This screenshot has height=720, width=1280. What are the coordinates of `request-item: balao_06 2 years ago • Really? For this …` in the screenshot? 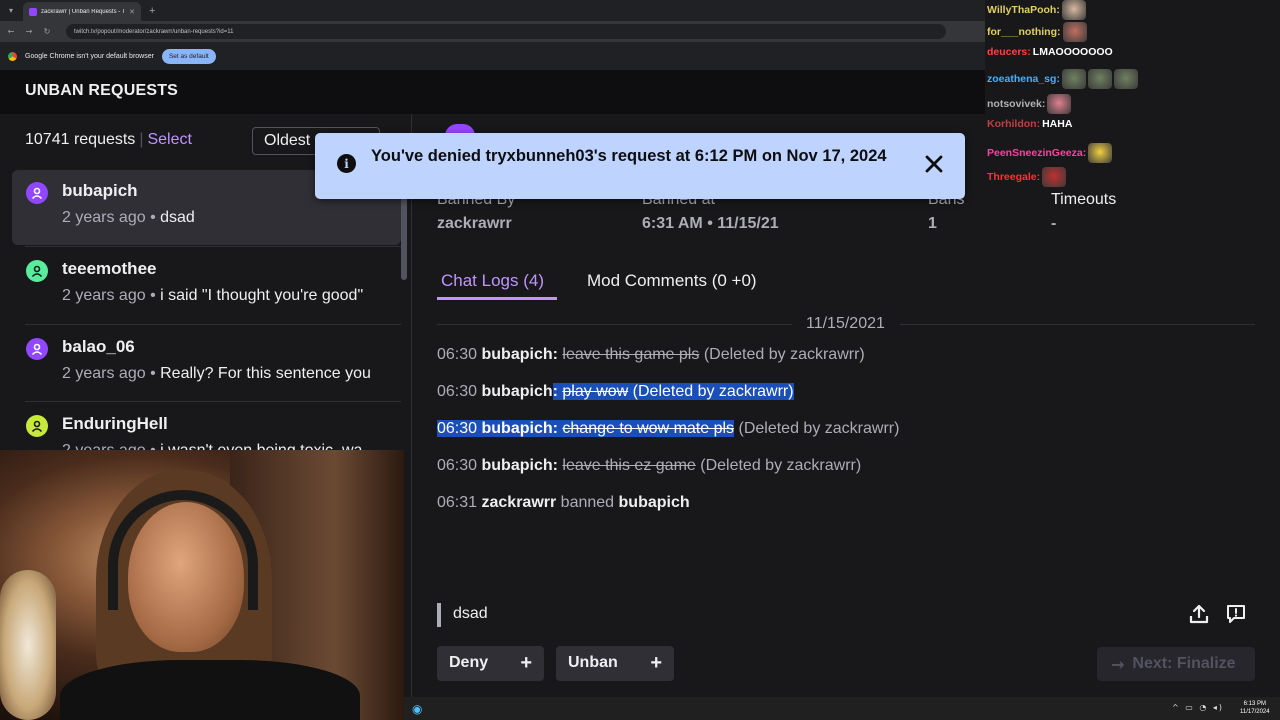 It's located at (206, 363).